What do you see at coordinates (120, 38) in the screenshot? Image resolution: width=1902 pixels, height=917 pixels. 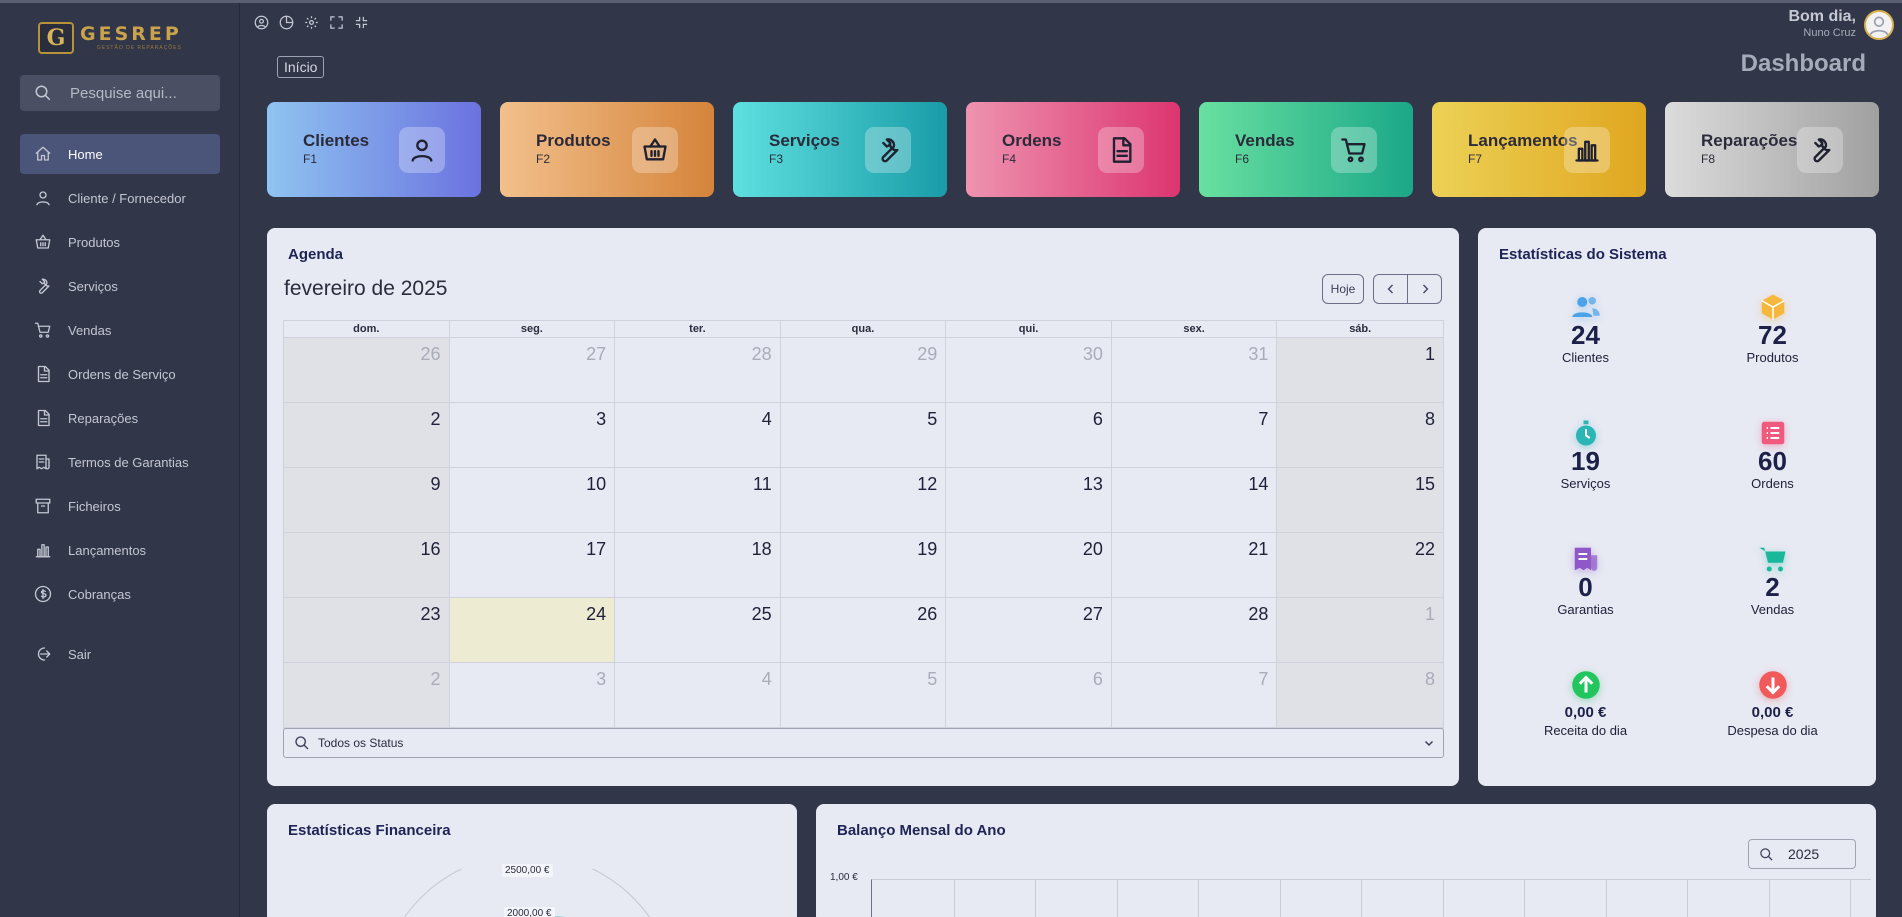 I see `logo: G GESREP GESTÃO DE REPARAÇÕES` at bounding box center [120, 38].